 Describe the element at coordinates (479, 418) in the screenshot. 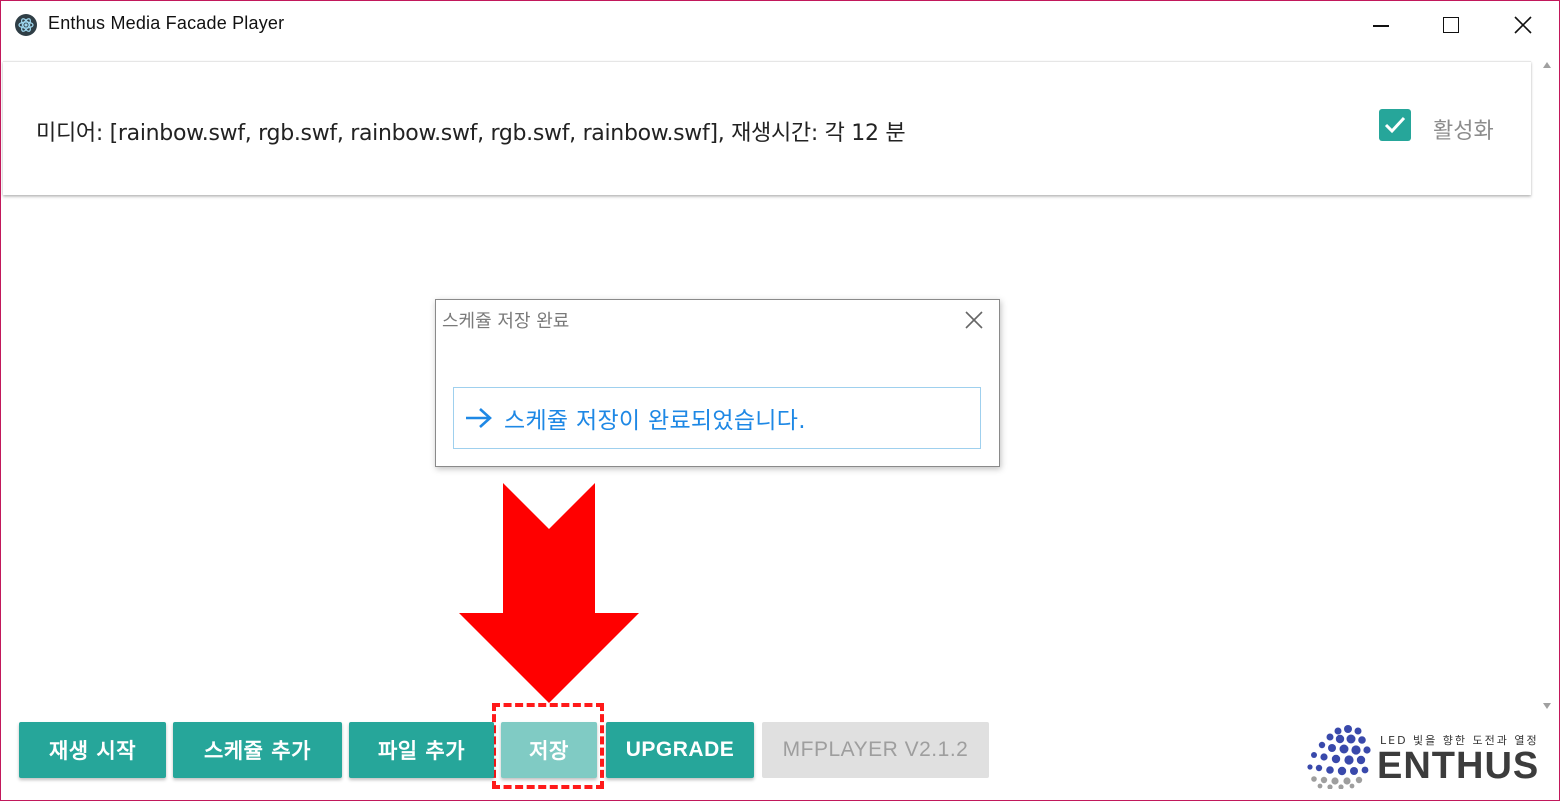

I see `arrow-right-icon` at that location.